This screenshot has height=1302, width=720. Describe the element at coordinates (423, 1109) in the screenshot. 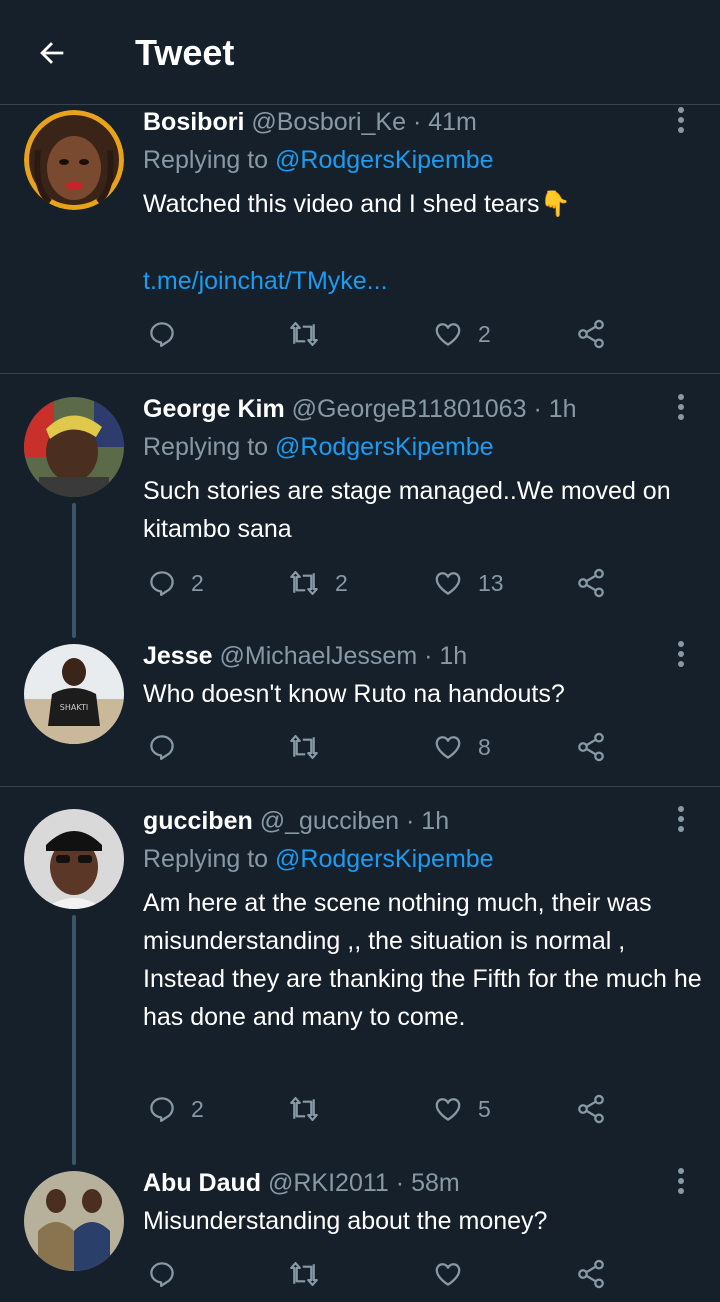

I see `tweet-actions: 2 5` at that location.